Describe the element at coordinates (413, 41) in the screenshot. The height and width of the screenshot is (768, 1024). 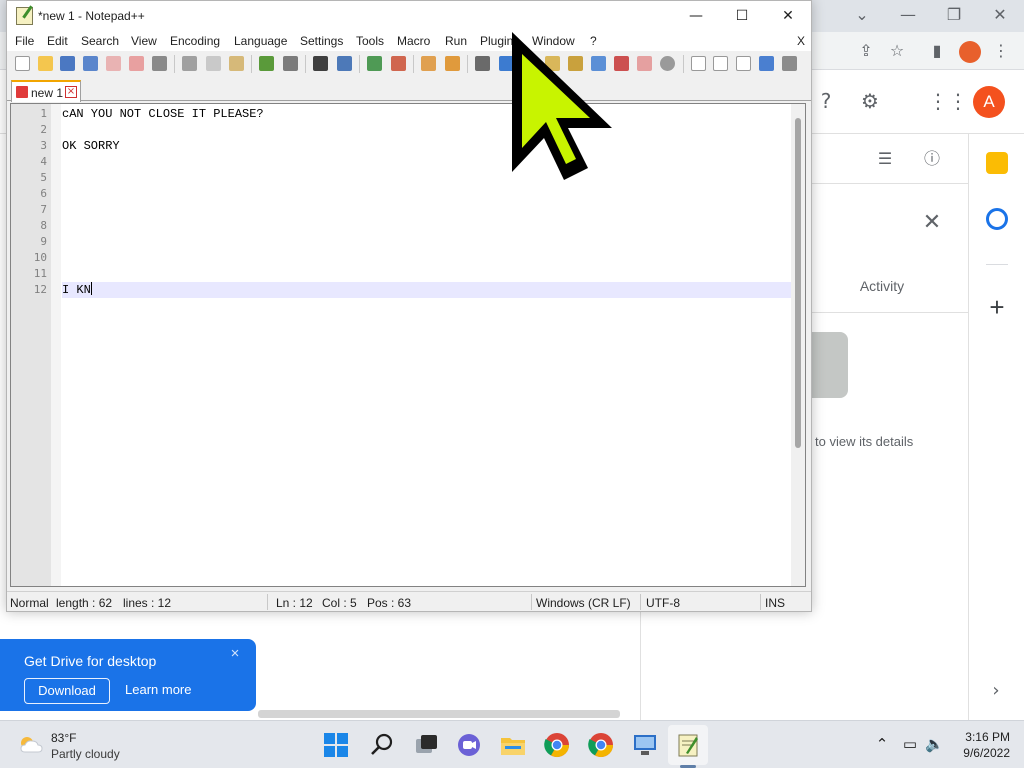
I see `menu-macro: Macro` at that location.